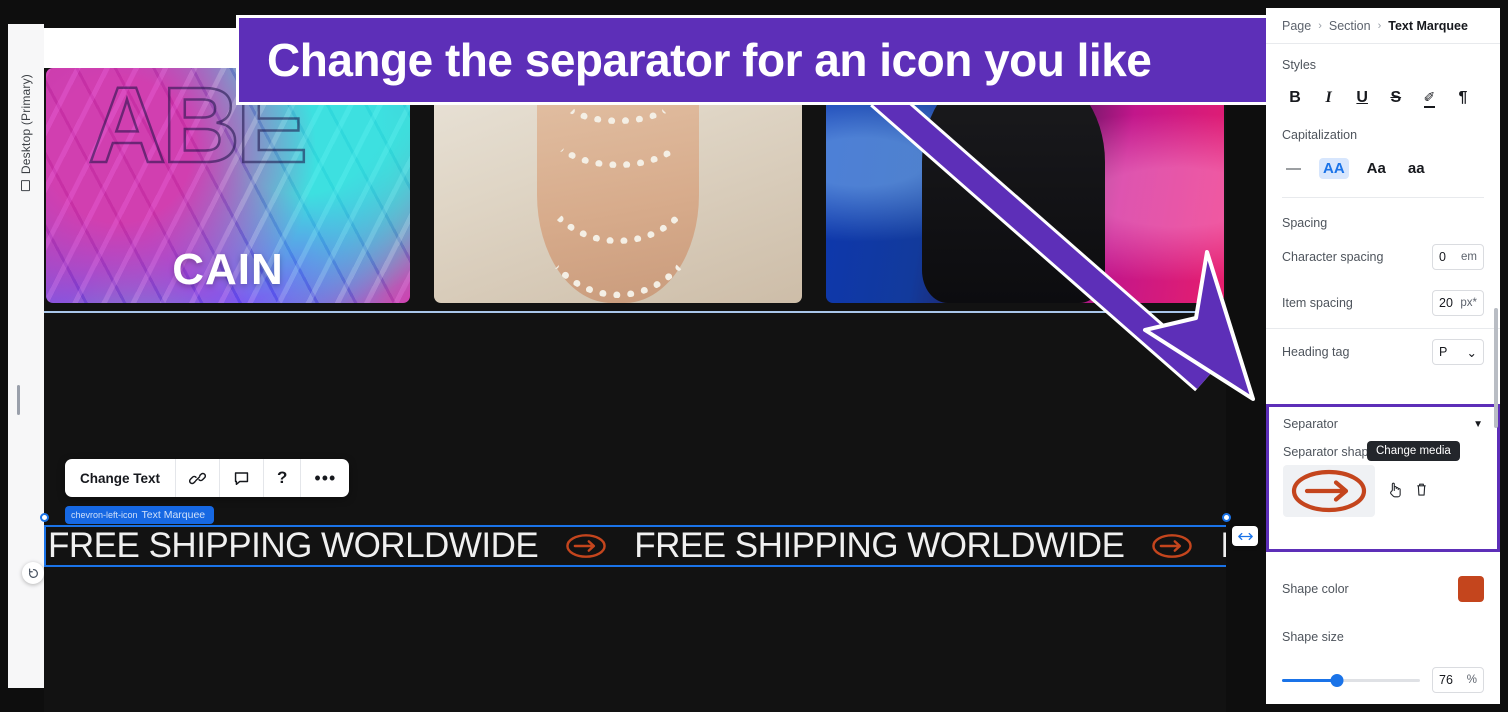 The width and height of the screenshot is (1508, 712). What do you see at coordinates (1334, 168) in the screenshot?
I see `capitalization-uppercase: AA` at bounding box center [1334, 168].